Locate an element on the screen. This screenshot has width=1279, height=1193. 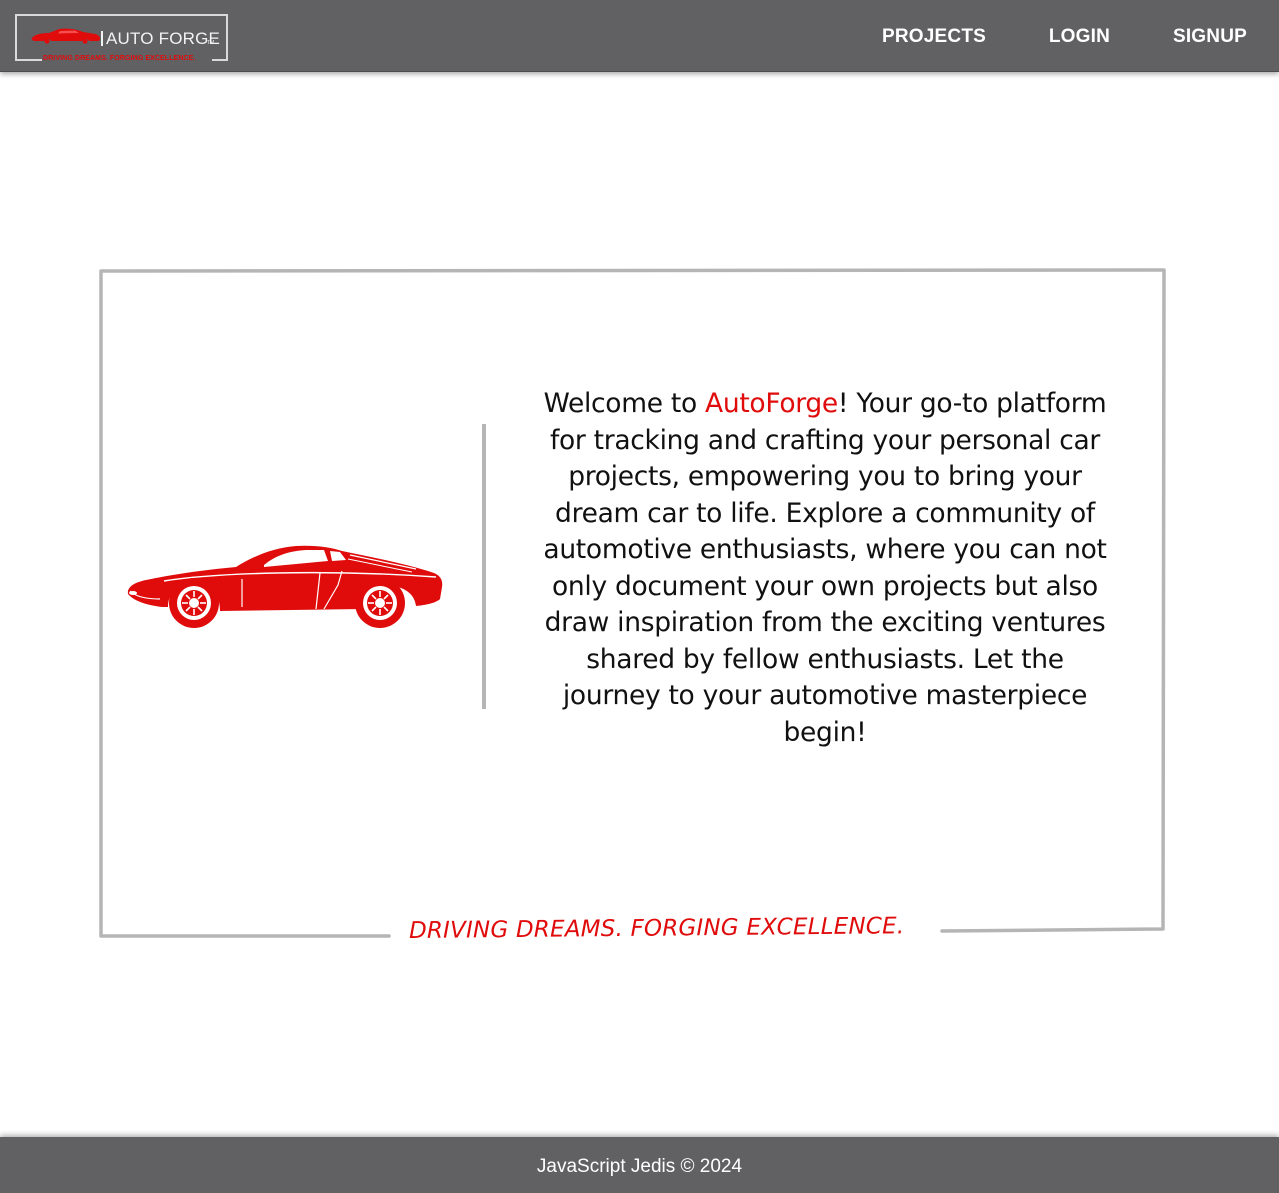
welcome-prefix: Welcome to is located at coordinates (624, 403).